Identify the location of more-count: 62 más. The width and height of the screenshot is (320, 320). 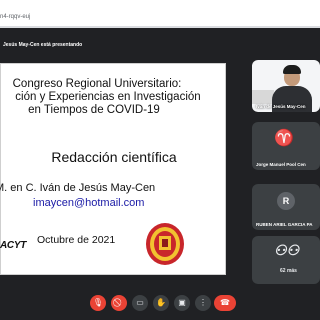
(288, 271).